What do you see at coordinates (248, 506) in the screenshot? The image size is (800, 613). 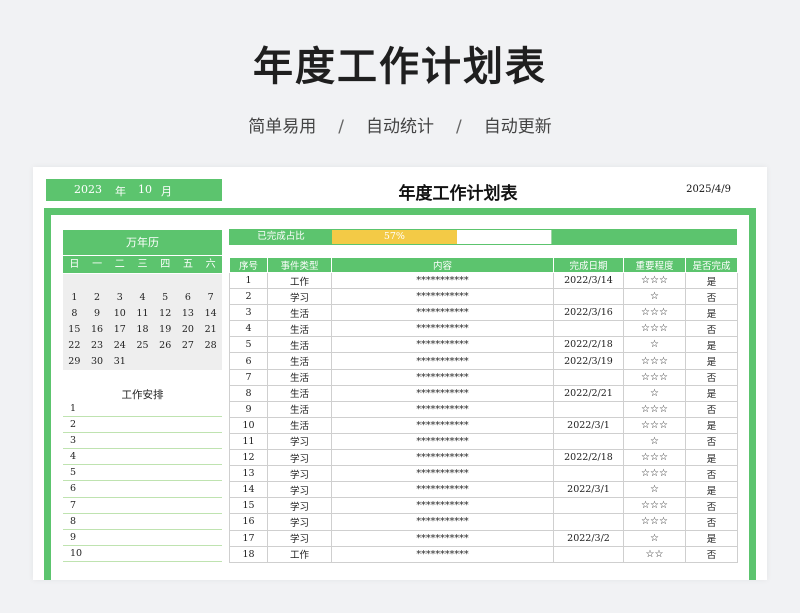 I see `row-index-cell: 15` at bounding box center [248, 506].